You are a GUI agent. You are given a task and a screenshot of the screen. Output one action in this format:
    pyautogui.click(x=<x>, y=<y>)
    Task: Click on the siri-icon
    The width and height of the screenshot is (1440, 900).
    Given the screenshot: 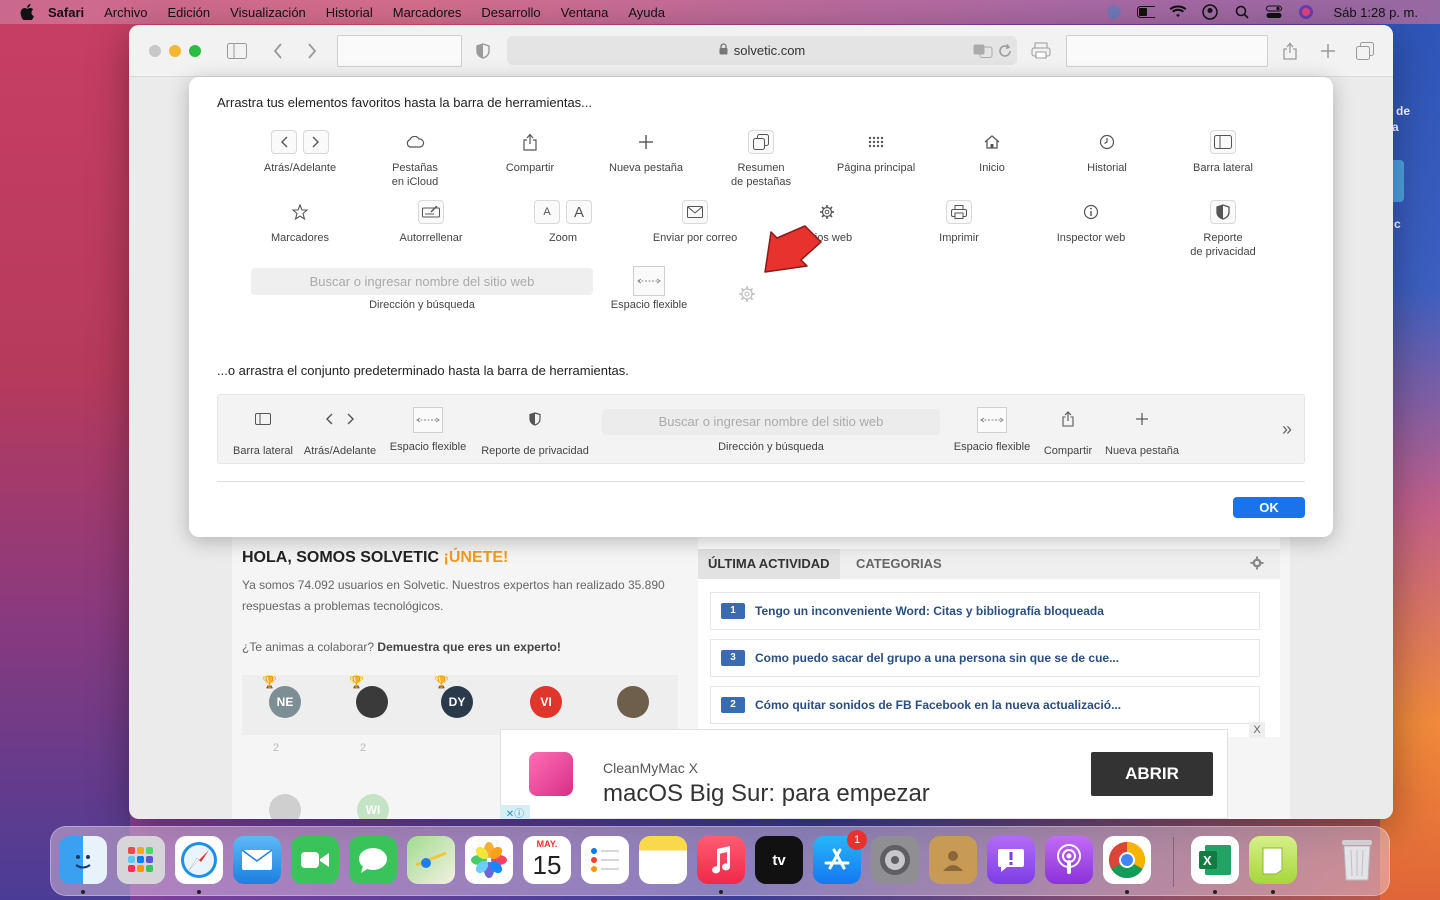 What is the action you would take?
    pyautogui.click(x=1306, y=12)
    